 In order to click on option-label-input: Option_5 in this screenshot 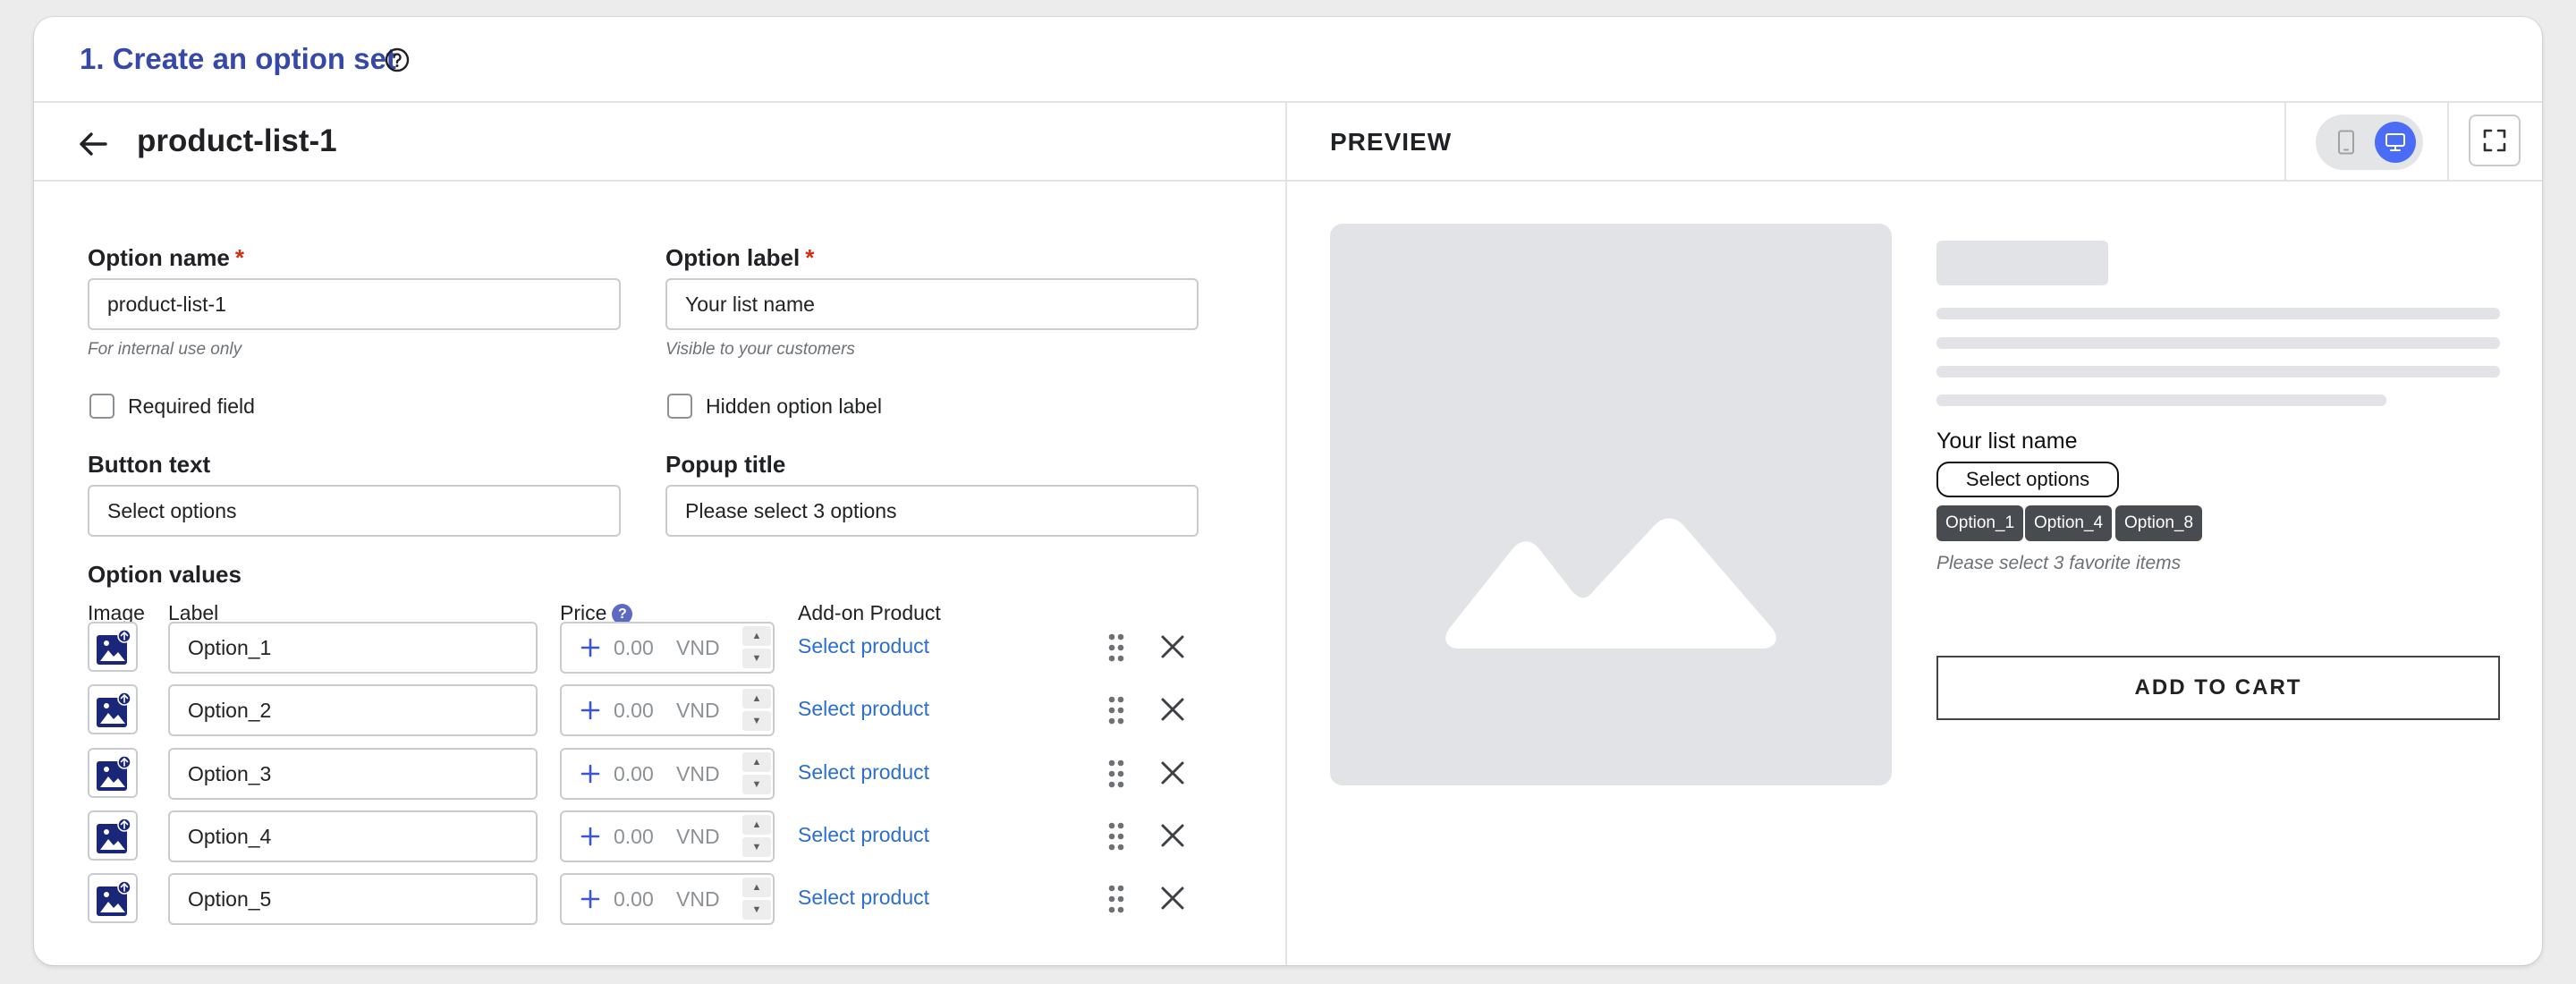, I will do `click(353, 899)`.